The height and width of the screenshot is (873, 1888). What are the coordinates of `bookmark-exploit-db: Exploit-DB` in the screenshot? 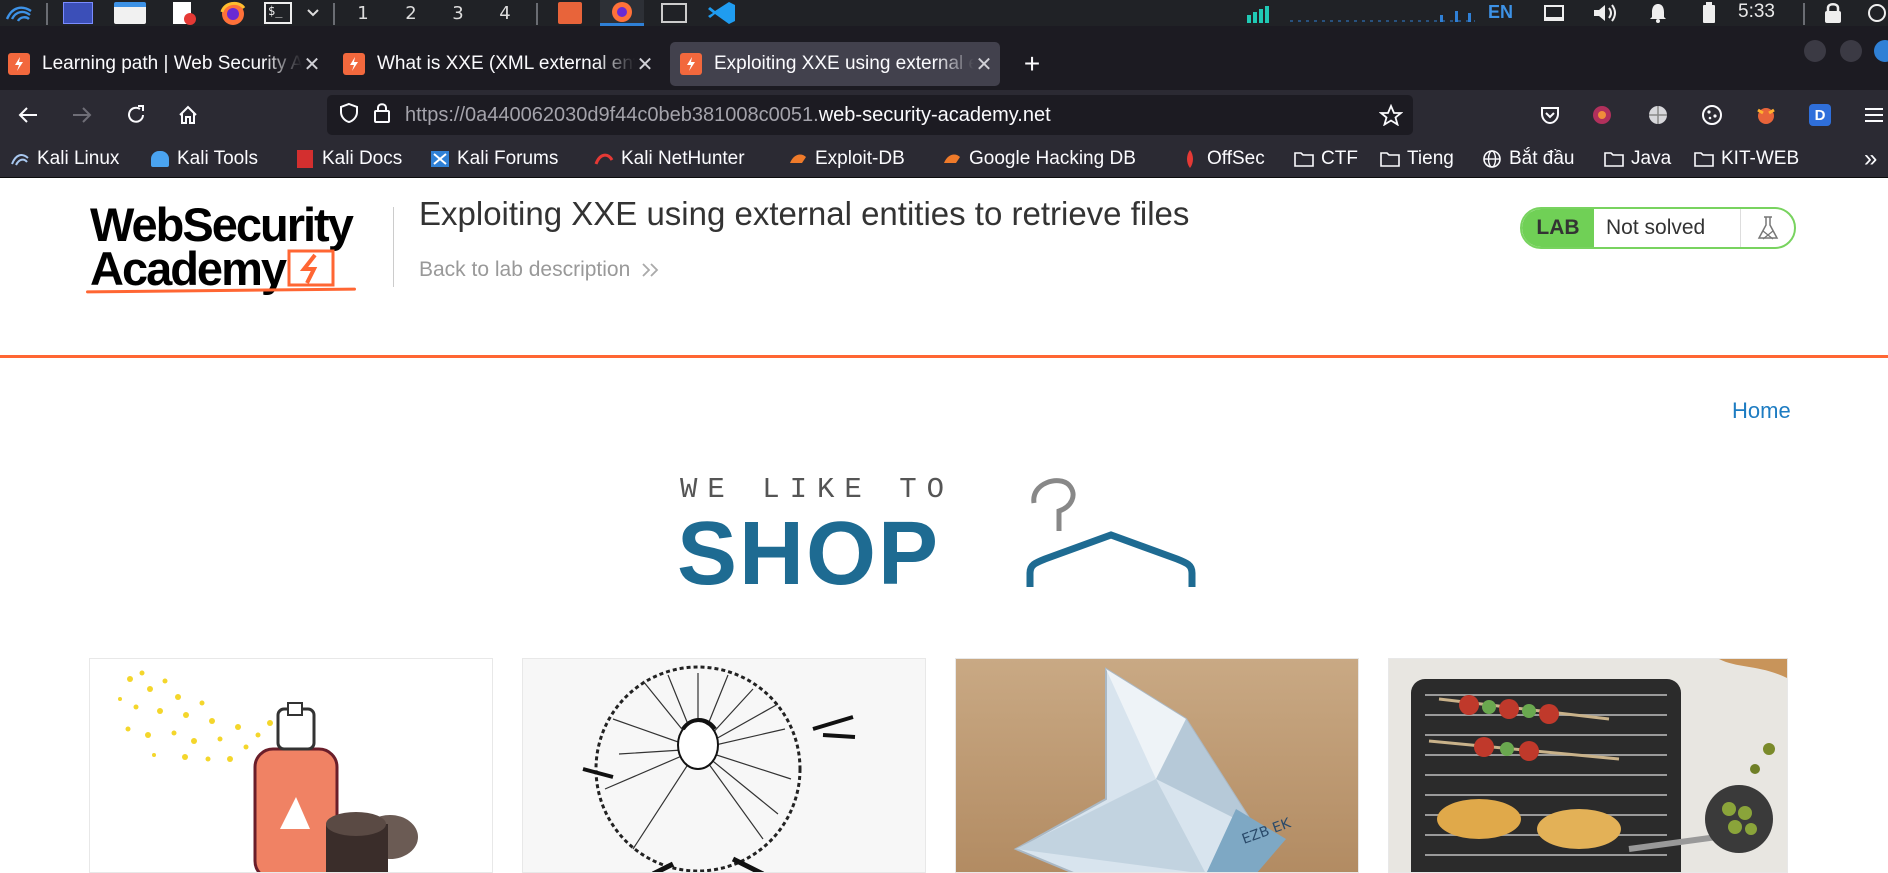 It's located at (846, 159).